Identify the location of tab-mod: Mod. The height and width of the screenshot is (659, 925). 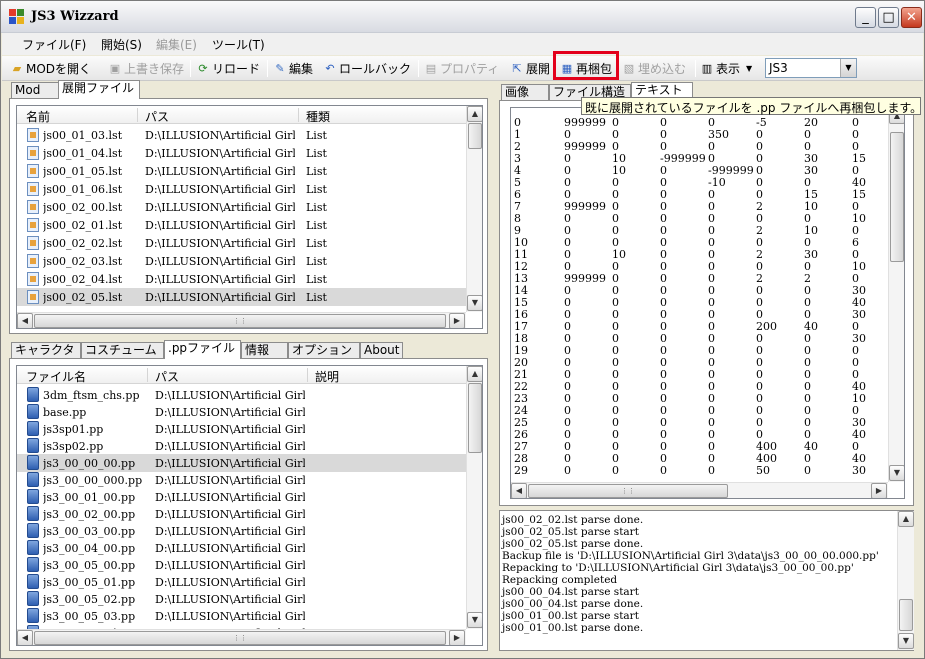
(35, 90).